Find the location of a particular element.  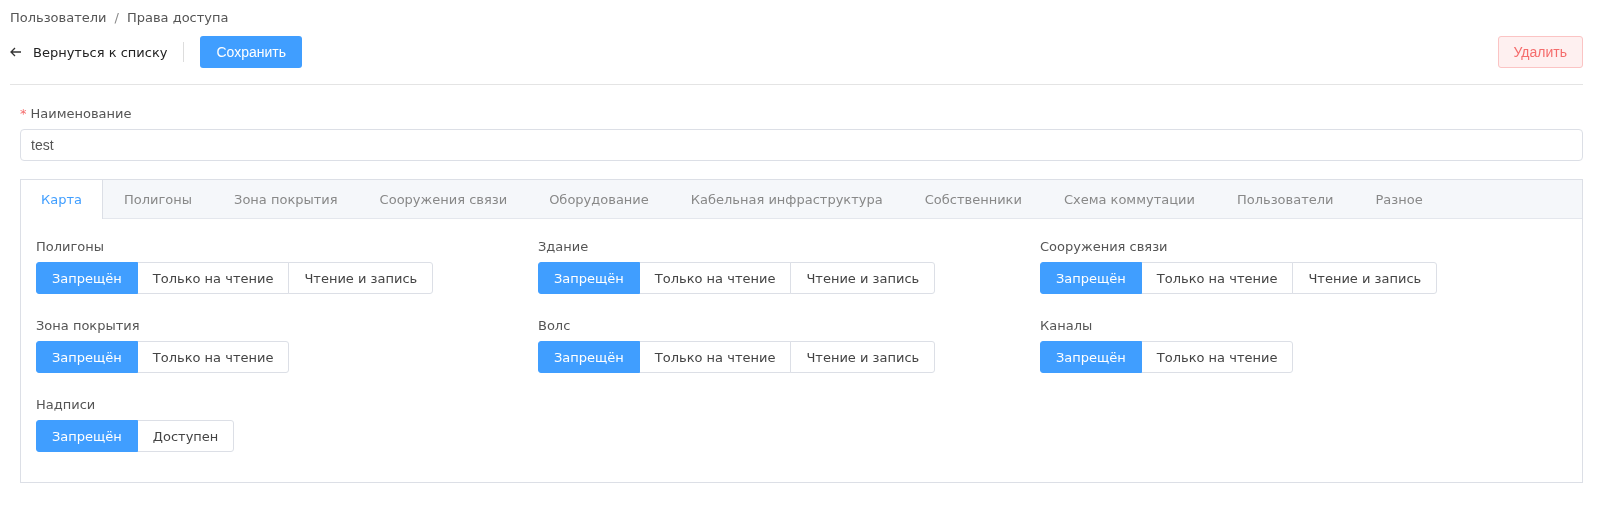

tab: Полигоны is located at coordinates (158, 199).